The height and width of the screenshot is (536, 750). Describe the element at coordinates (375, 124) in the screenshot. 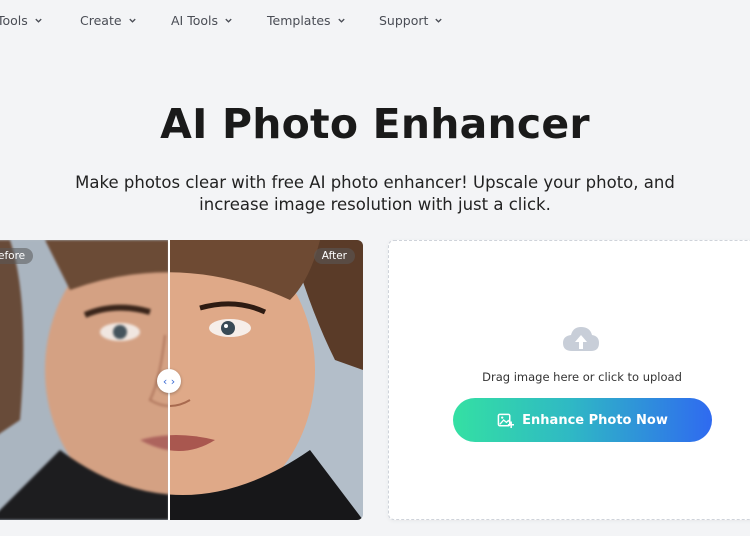

I see `page-title: AI Photo Enhancer` at that location.